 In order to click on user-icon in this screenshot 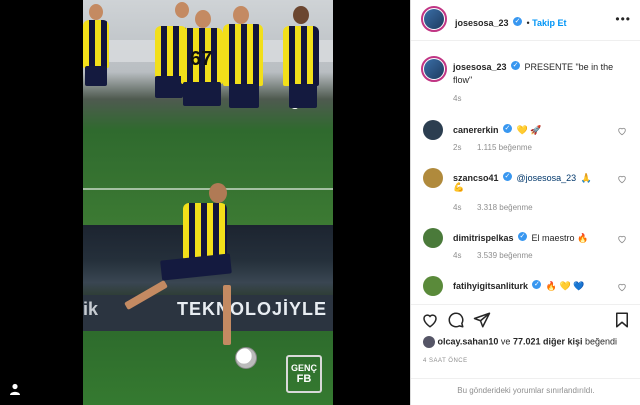, I will do `click(15, 389)`.